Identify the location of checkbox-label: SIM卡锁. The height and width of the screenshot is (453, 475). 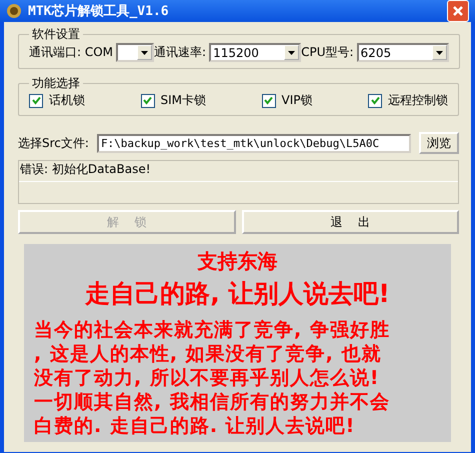
(183, 100).